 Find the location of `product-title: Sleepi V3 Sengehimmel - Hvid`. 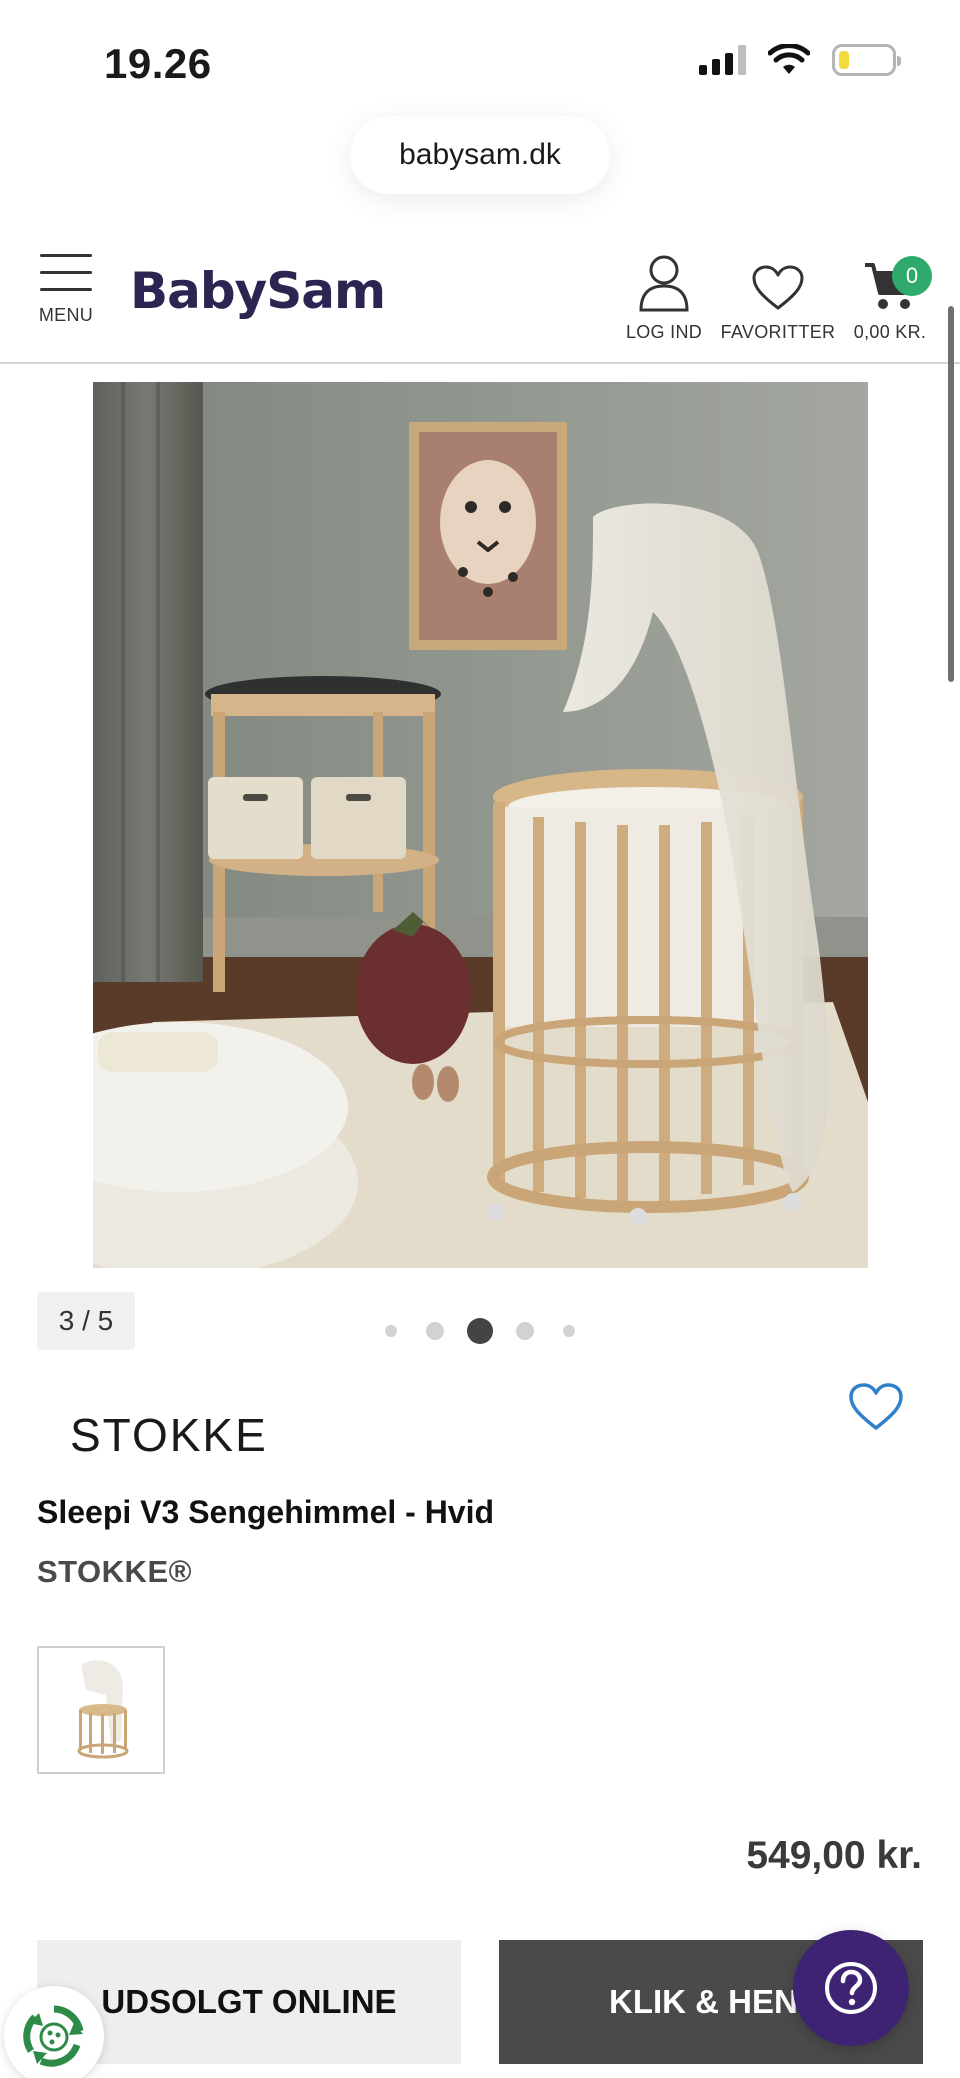

product-title: Sleepi V3 Sengehimmel - Hvid is located at coordinates (266, 1512).